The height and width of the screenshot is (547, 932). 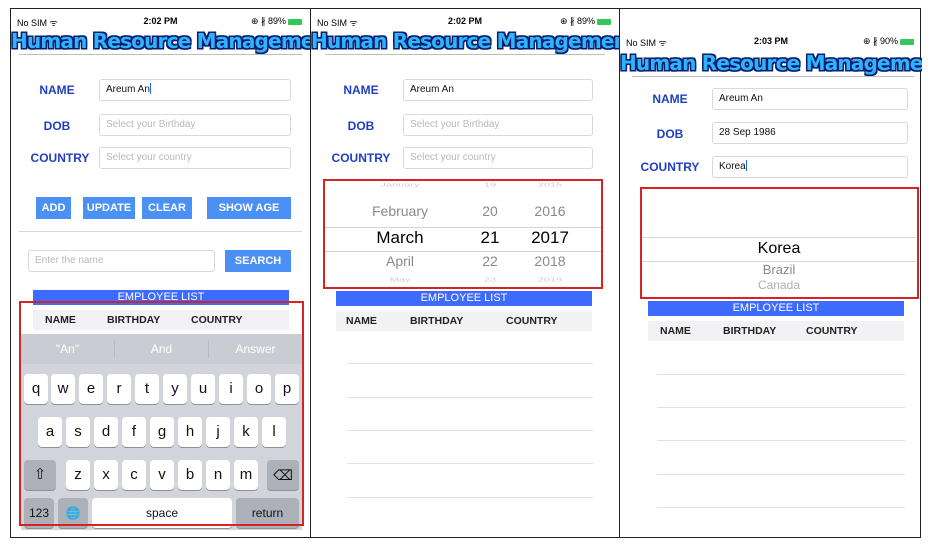 I want to click on search-button: SEARCH, so click(x=258, y=261).